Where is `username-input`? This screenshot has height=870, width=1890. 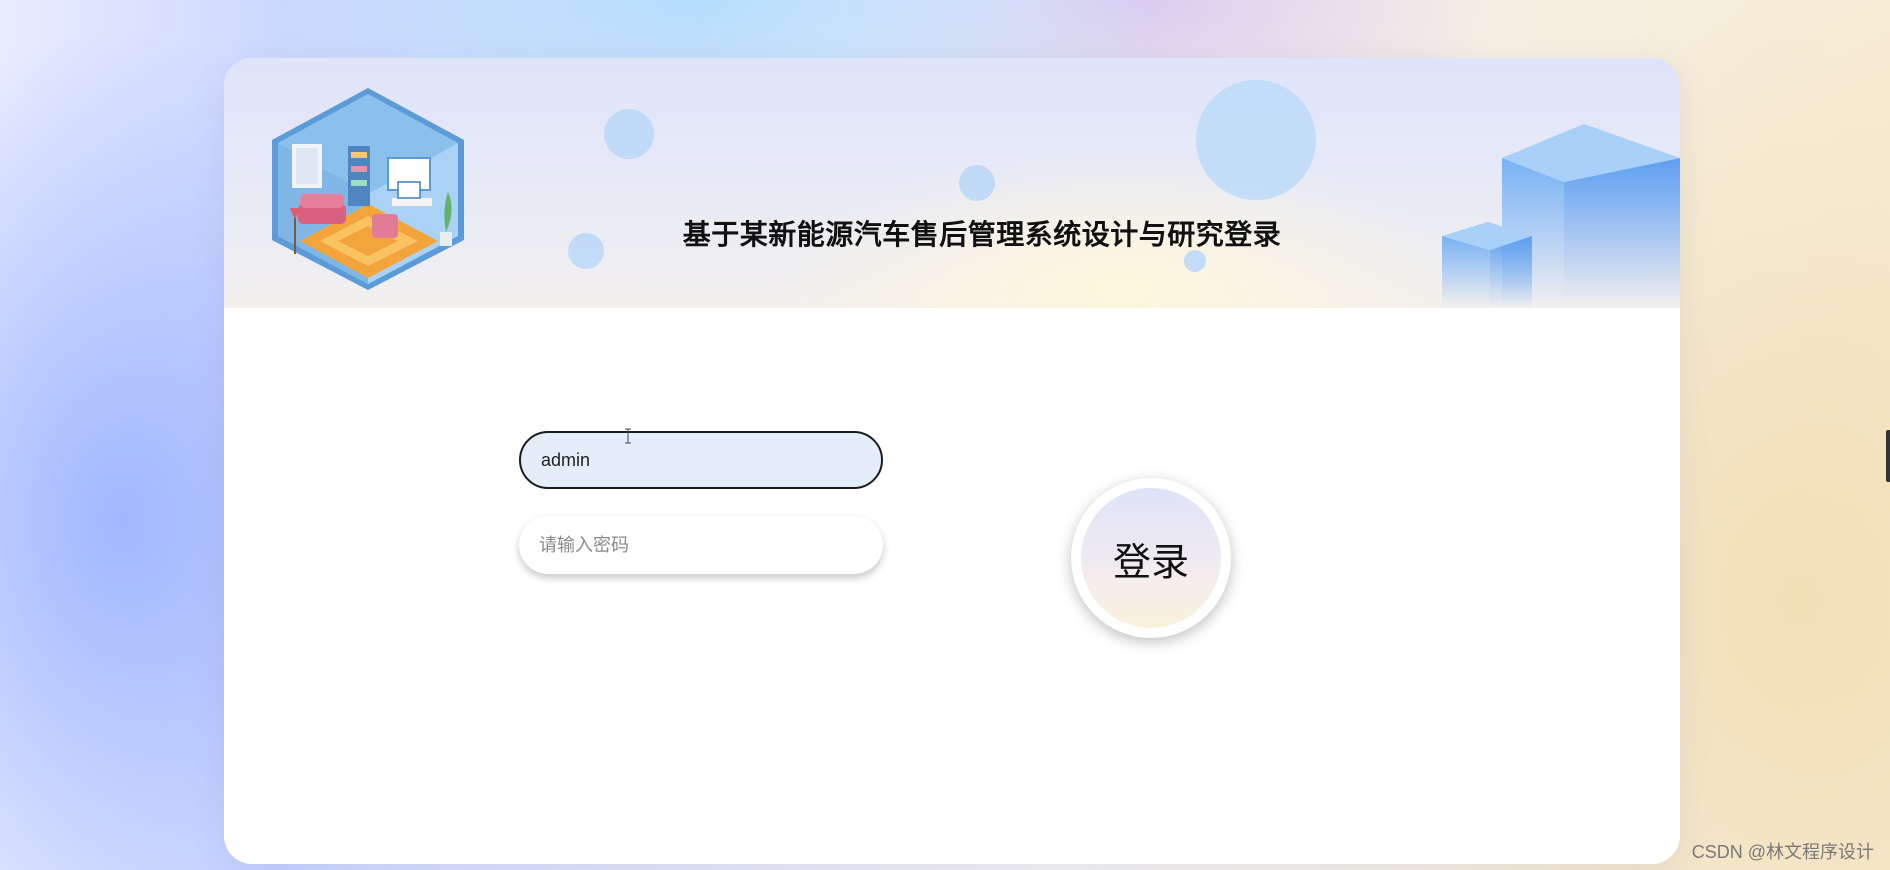
username-input is located at coordinates (701, 460).